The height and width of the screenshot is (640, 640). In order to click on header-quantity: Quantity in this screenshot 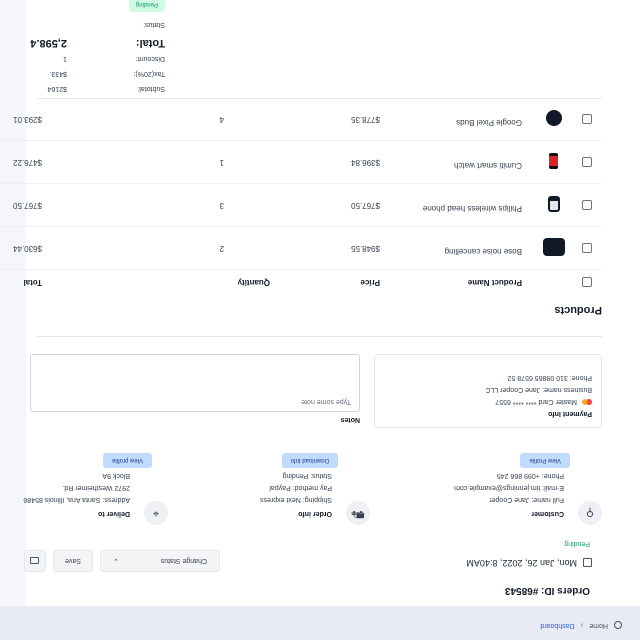, I will do `click(253, 282)`.